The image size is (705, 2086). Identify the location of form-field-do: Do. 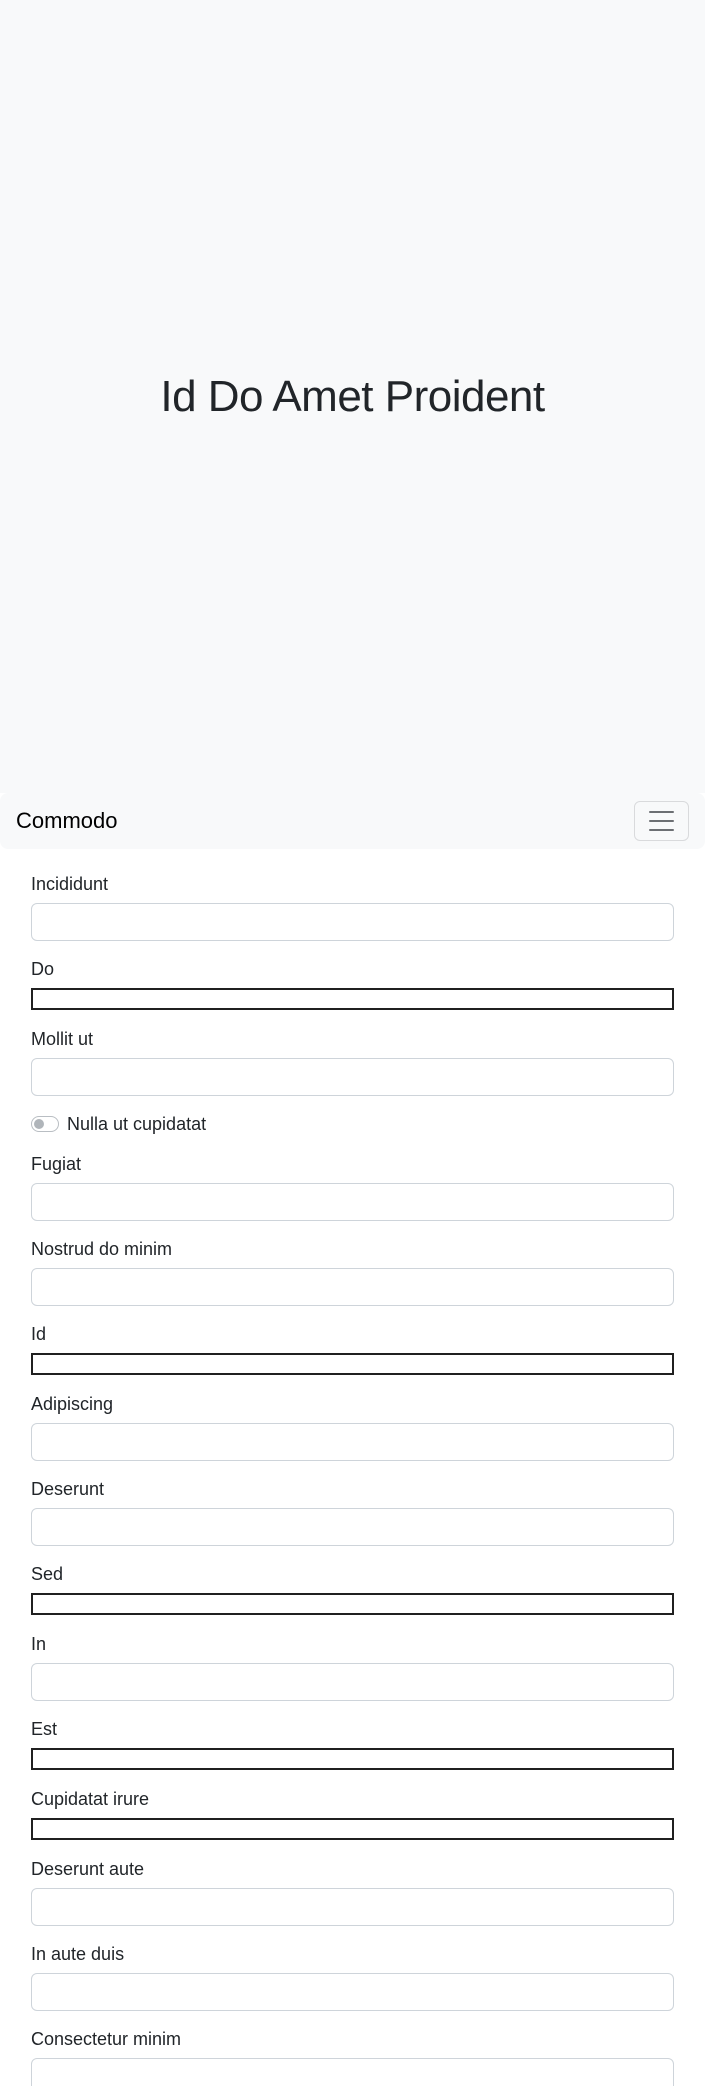
(352, 984).